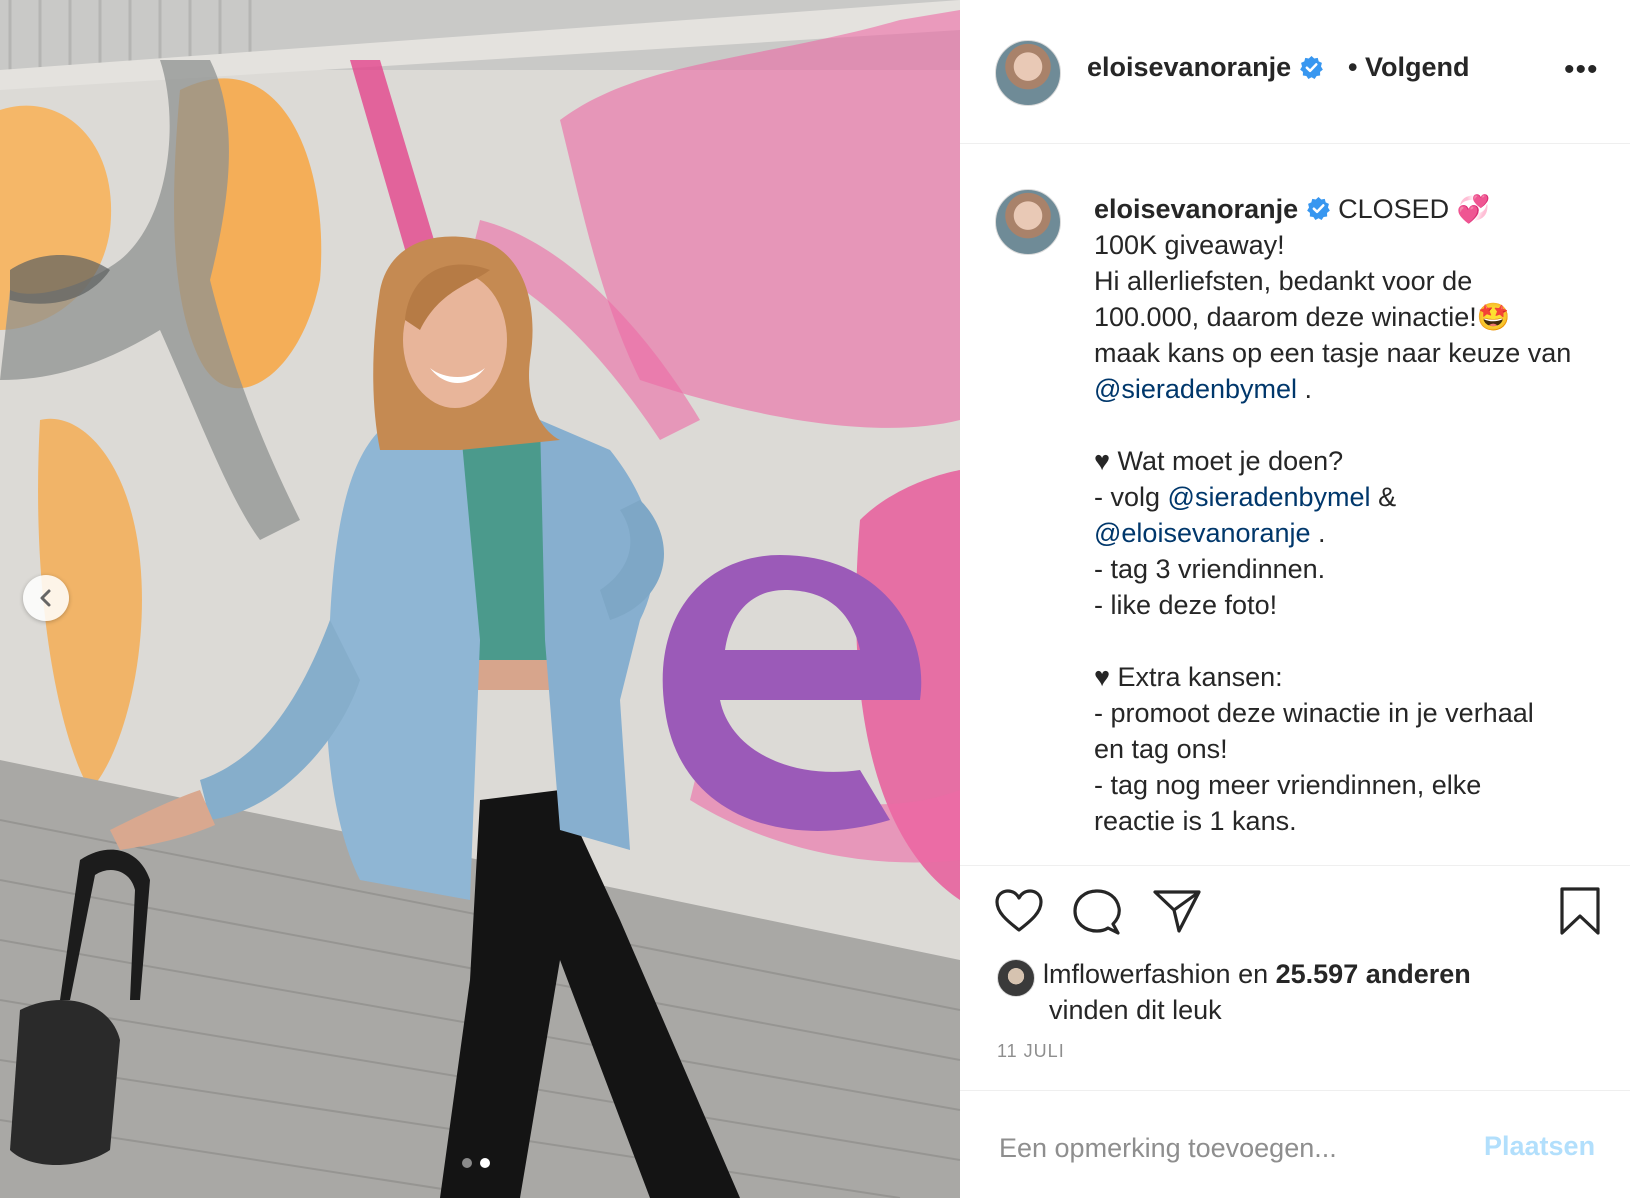 The image size is (1630, 1199). I want to click on liker-username: lmflowerfashion, so click(1137, 974).